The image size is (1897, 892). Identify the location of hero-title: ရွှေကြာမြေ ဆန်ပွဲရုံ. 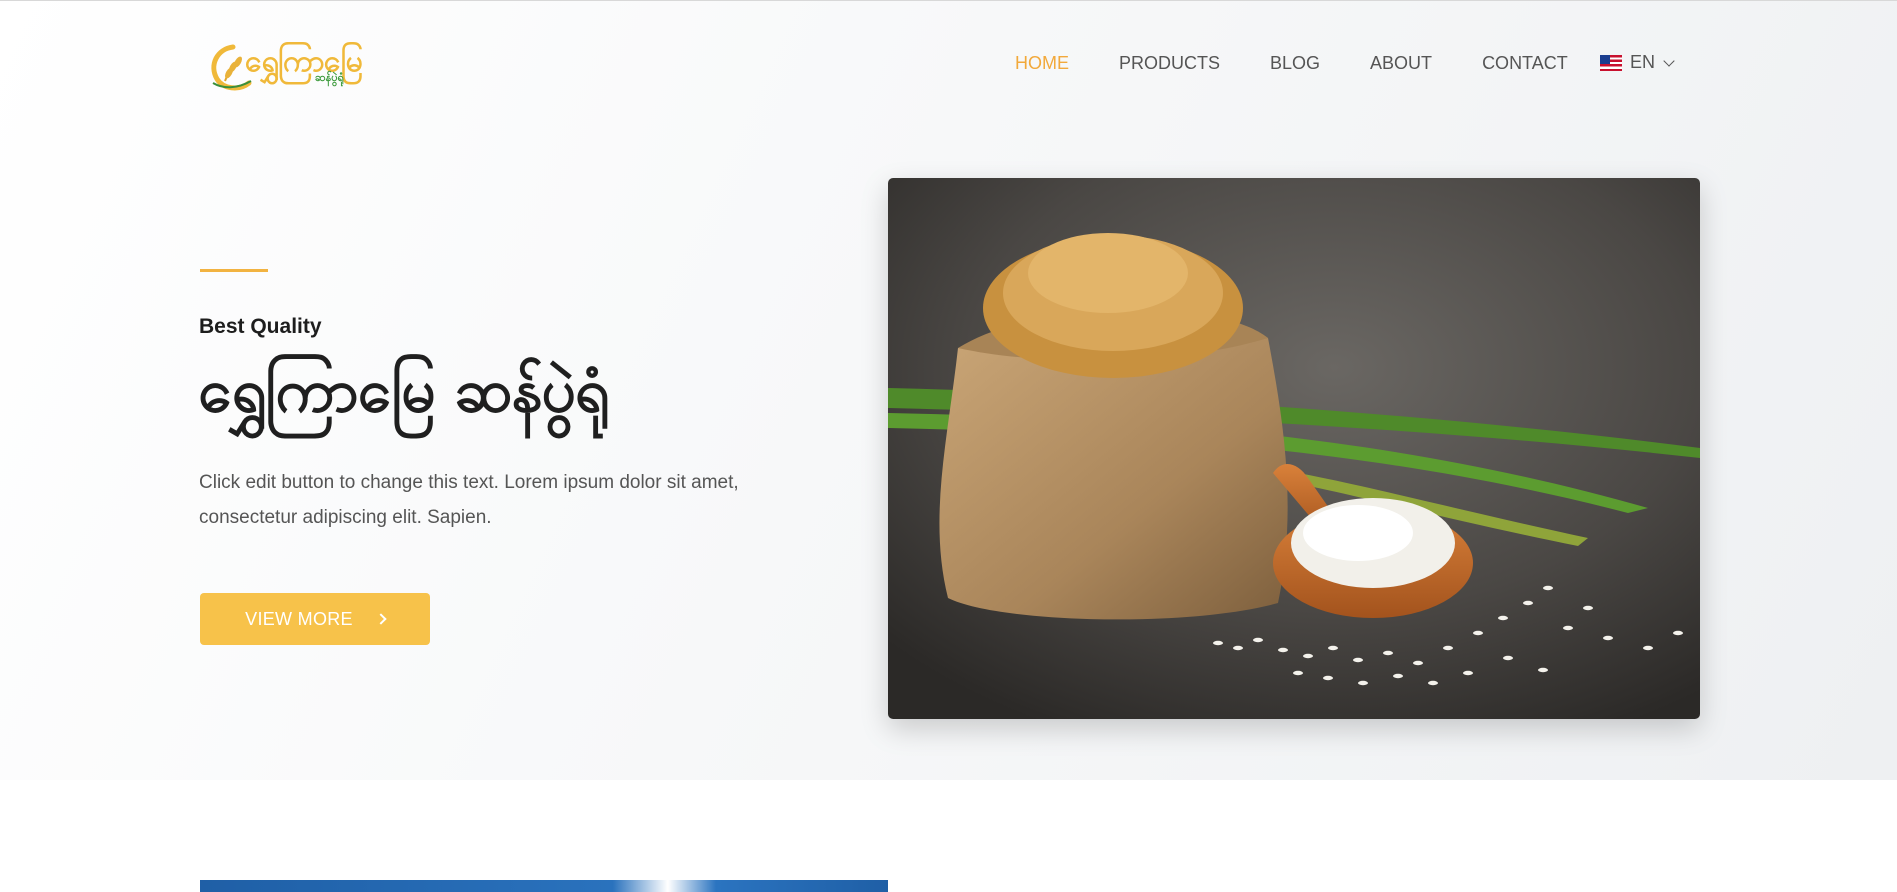
(403, 391).